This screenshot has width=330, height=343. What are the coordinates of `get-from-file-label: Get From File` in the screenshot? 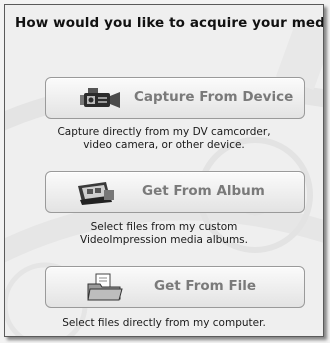 It's located at (205, 286).